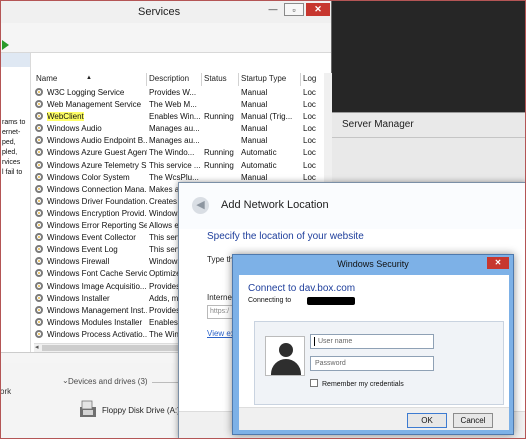 The width and height of the screenshot is (526, 439). Describe the element at coordinates (166, 45) in the screenshot. I see `services-toolbar` at that location.